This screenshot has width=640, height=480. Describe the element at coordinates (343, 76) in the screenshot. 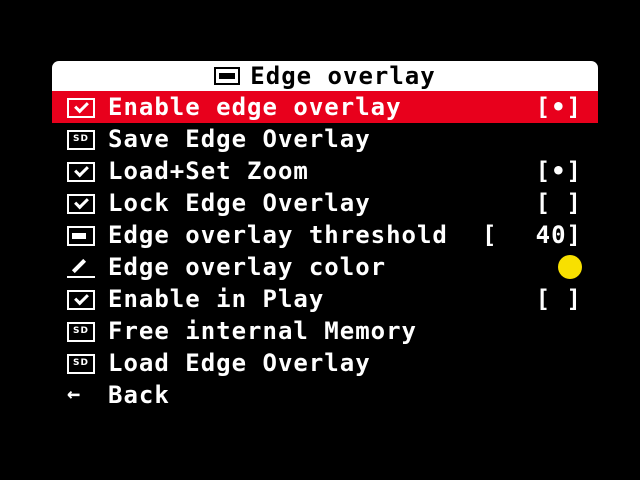

I see `menu-title: Edge overlay` at that location.